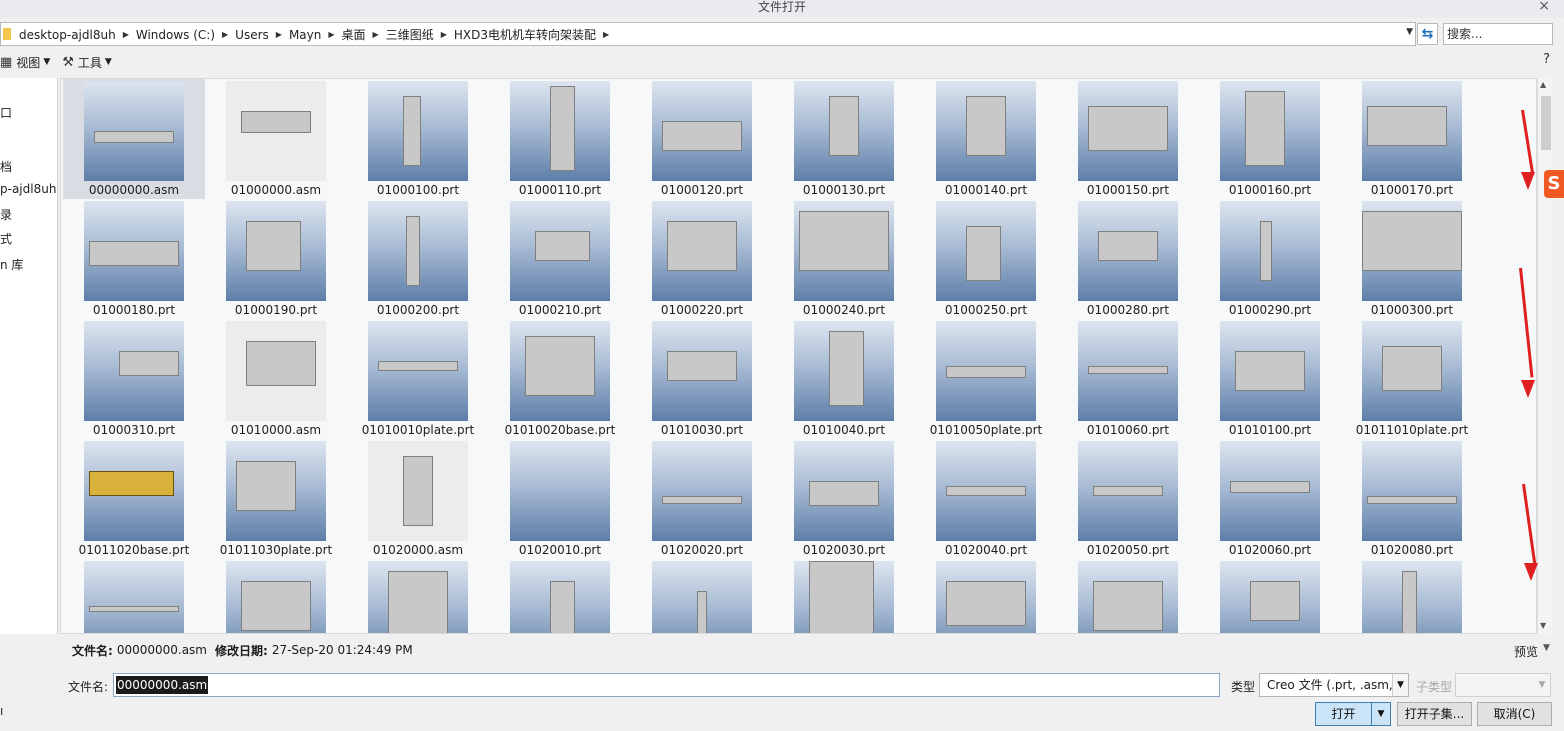 This screenshot has width=1564, height=731. Describe the element at coordinates (6, 238) in the screenshot. I see `sidebar-item: 式` at that location.